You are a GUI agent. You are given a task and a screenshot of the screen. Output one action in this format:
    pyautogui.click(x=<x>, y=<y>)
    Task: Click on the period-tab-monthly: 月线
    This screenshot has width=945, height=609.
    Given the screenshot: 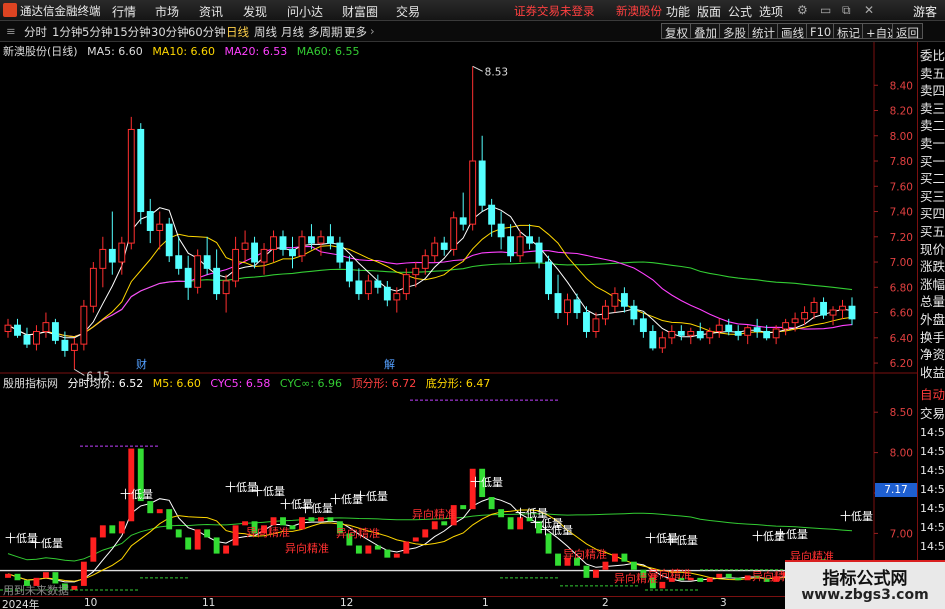 What is the action you would take?
    pyautogui.click(x=292, y=32)
    